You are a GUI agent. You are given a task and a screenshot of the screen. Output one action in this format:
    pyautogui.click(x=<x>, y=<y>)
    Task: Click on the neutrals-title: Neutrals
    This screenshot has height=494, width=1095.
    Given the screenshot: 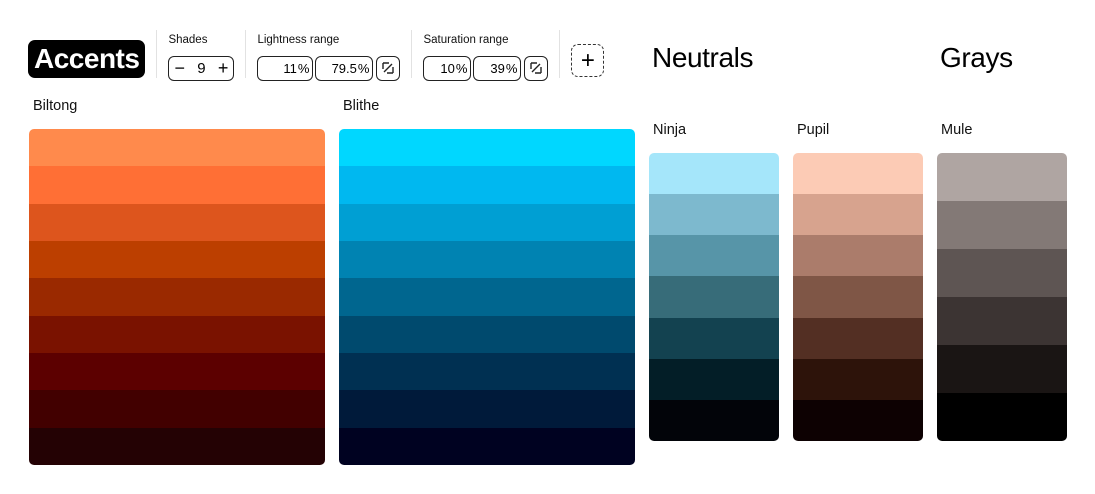 What is the action you would take?
    pyautogui.click(x=703, y=57)
    